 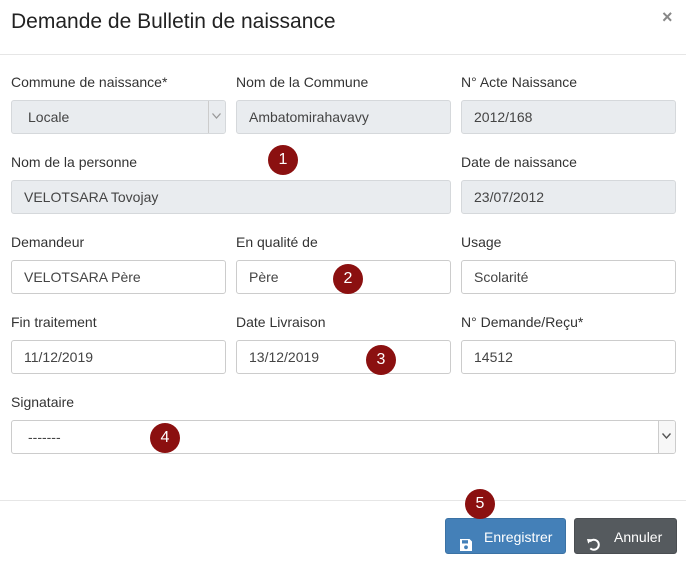 I want to click on nom-commune-field: Ambatomirahavavy, so click(x=343, y=117).